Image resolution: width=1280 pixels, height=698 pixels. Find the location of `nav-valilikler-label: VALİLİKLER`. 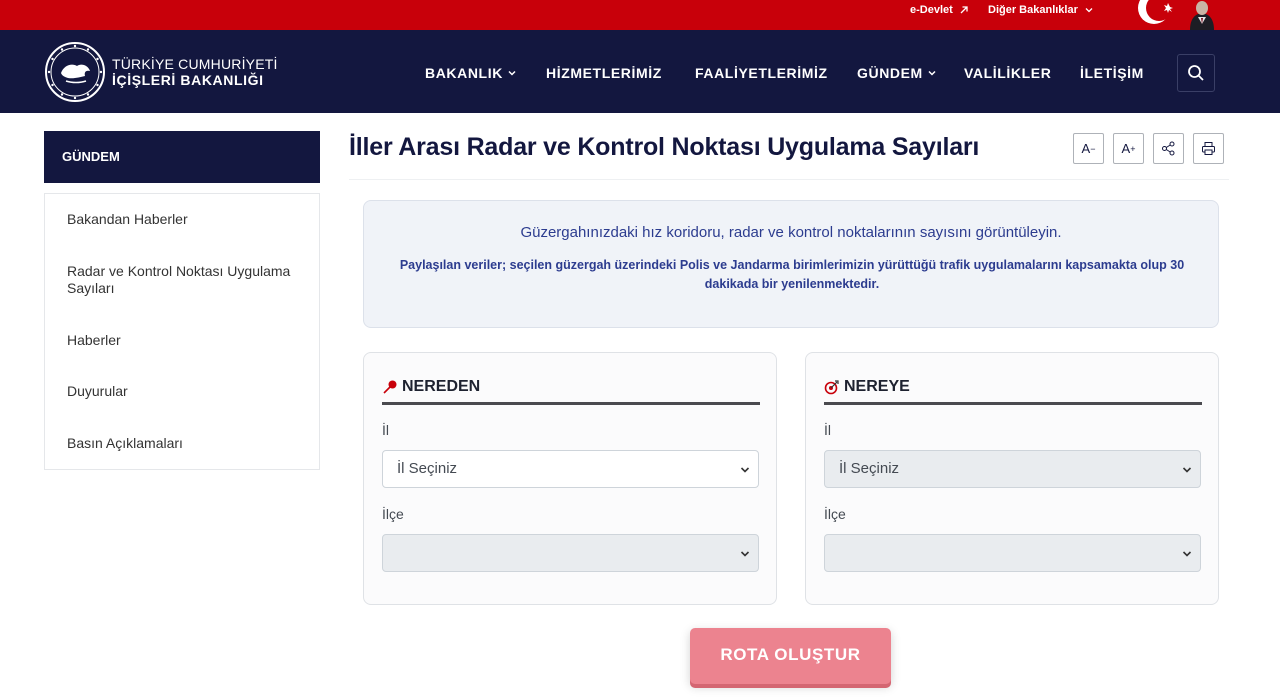

nav-valilikler-label: VALİLİKLER is located at coordinates (1008, 73).